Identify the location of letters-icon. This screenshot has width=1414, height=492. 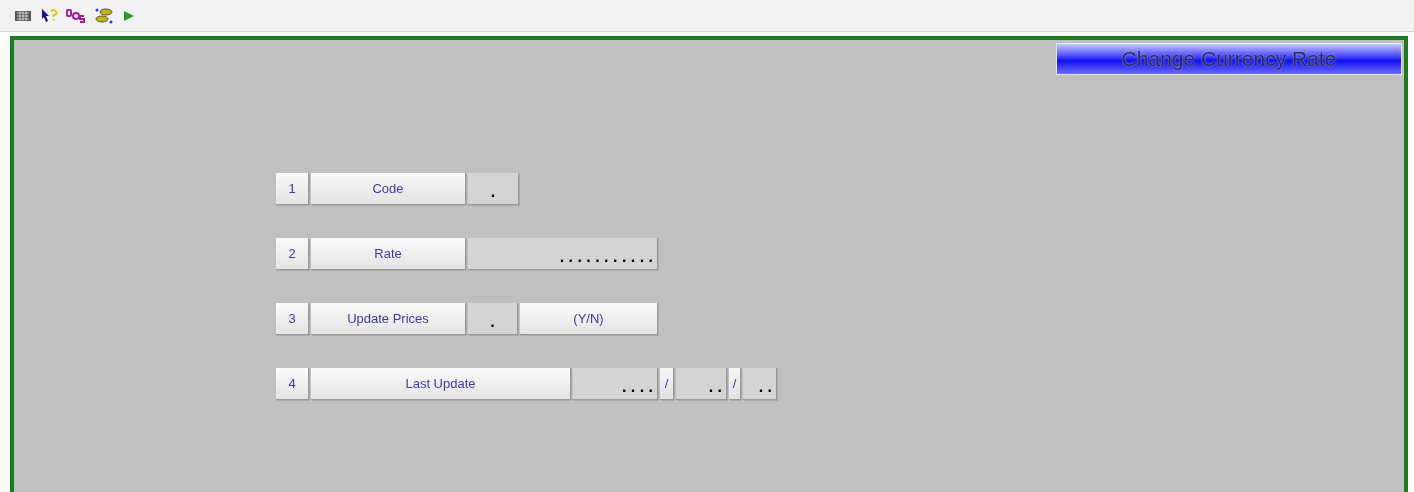
(76, 15).